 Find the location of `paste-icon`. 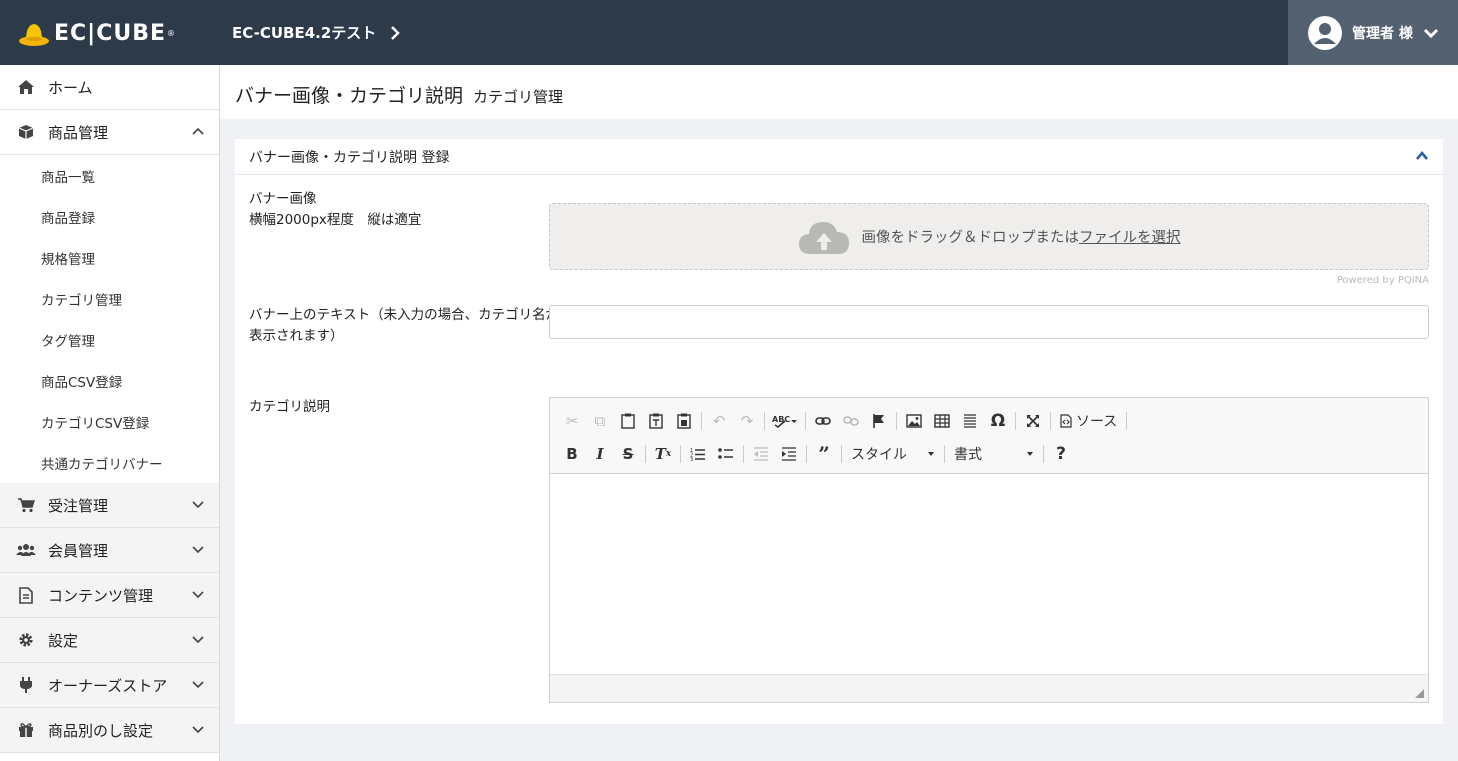

paste-icon is located at coordinates (628, 421).